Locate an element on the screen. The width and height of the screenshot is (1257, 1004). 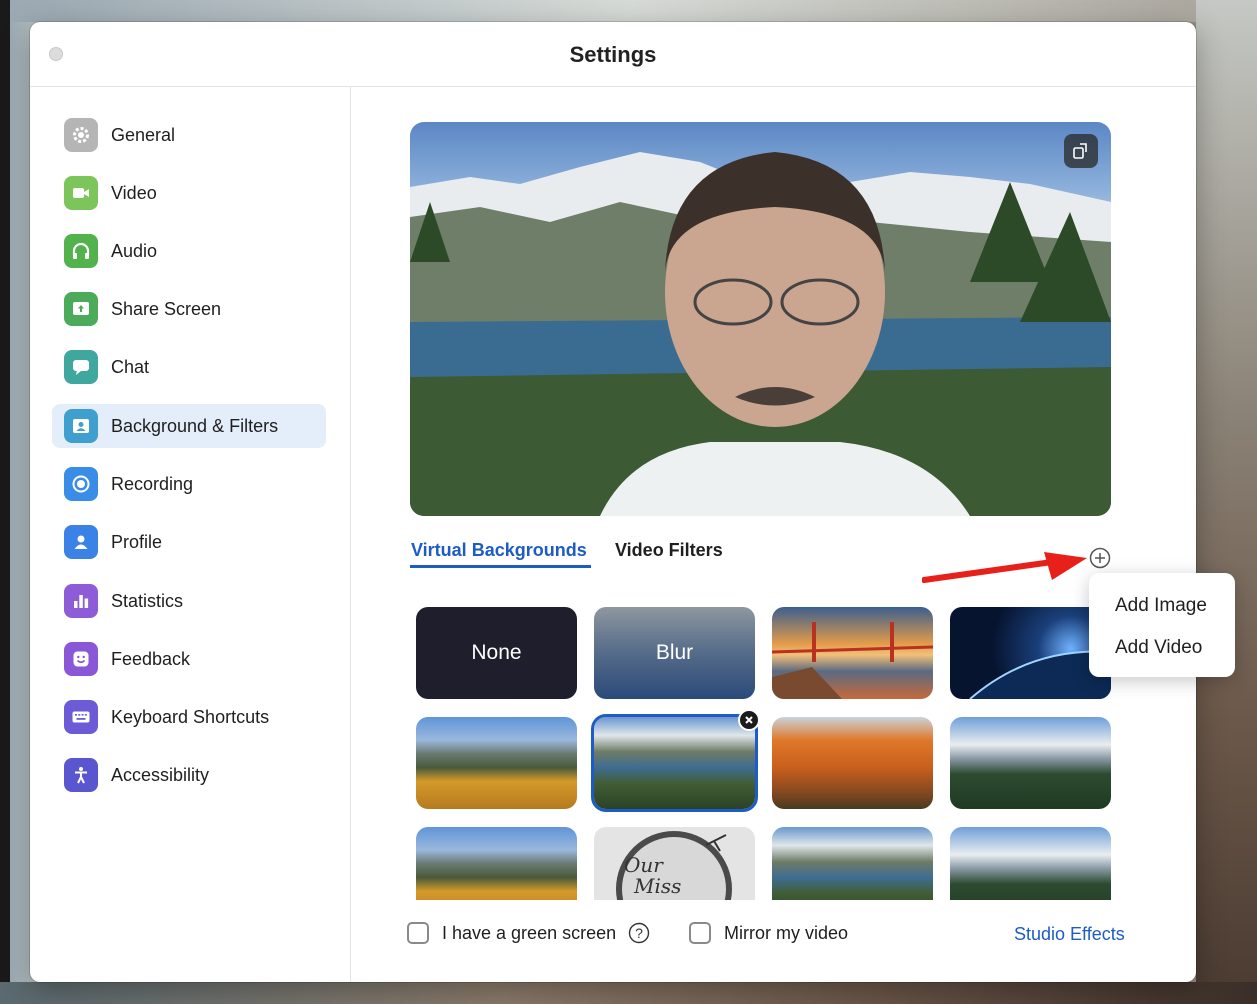
accessibility-icon is located at coordinates (81, 775).